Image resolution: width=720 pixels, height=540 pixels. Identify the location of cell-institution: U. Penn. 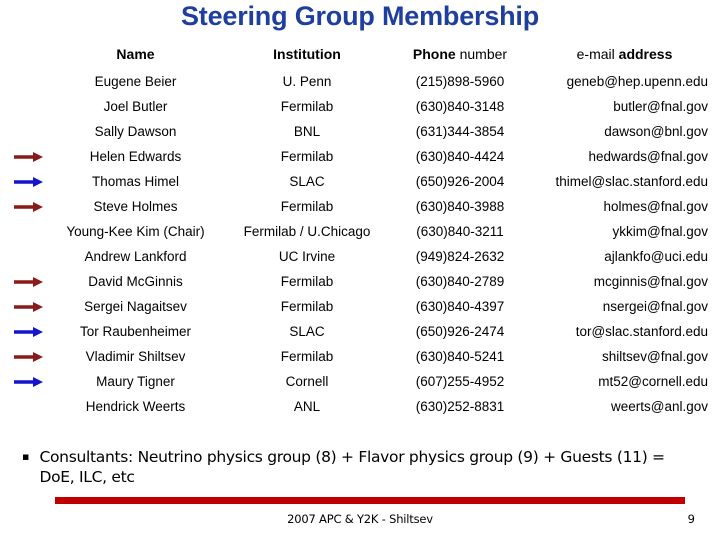
(307, 81).